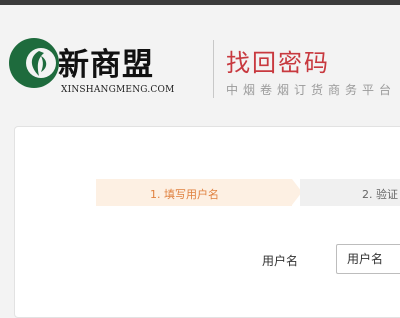 This screenshot has width=400, height=318. I want to click on step-2-label: 2. 验证, so click(380, 194).